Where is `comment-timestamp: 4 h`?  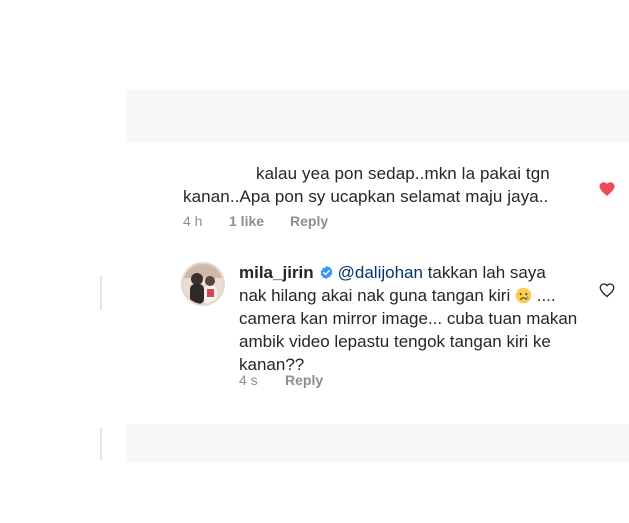
comment-timestamp: 4 h is located at coordinates (192, 221).